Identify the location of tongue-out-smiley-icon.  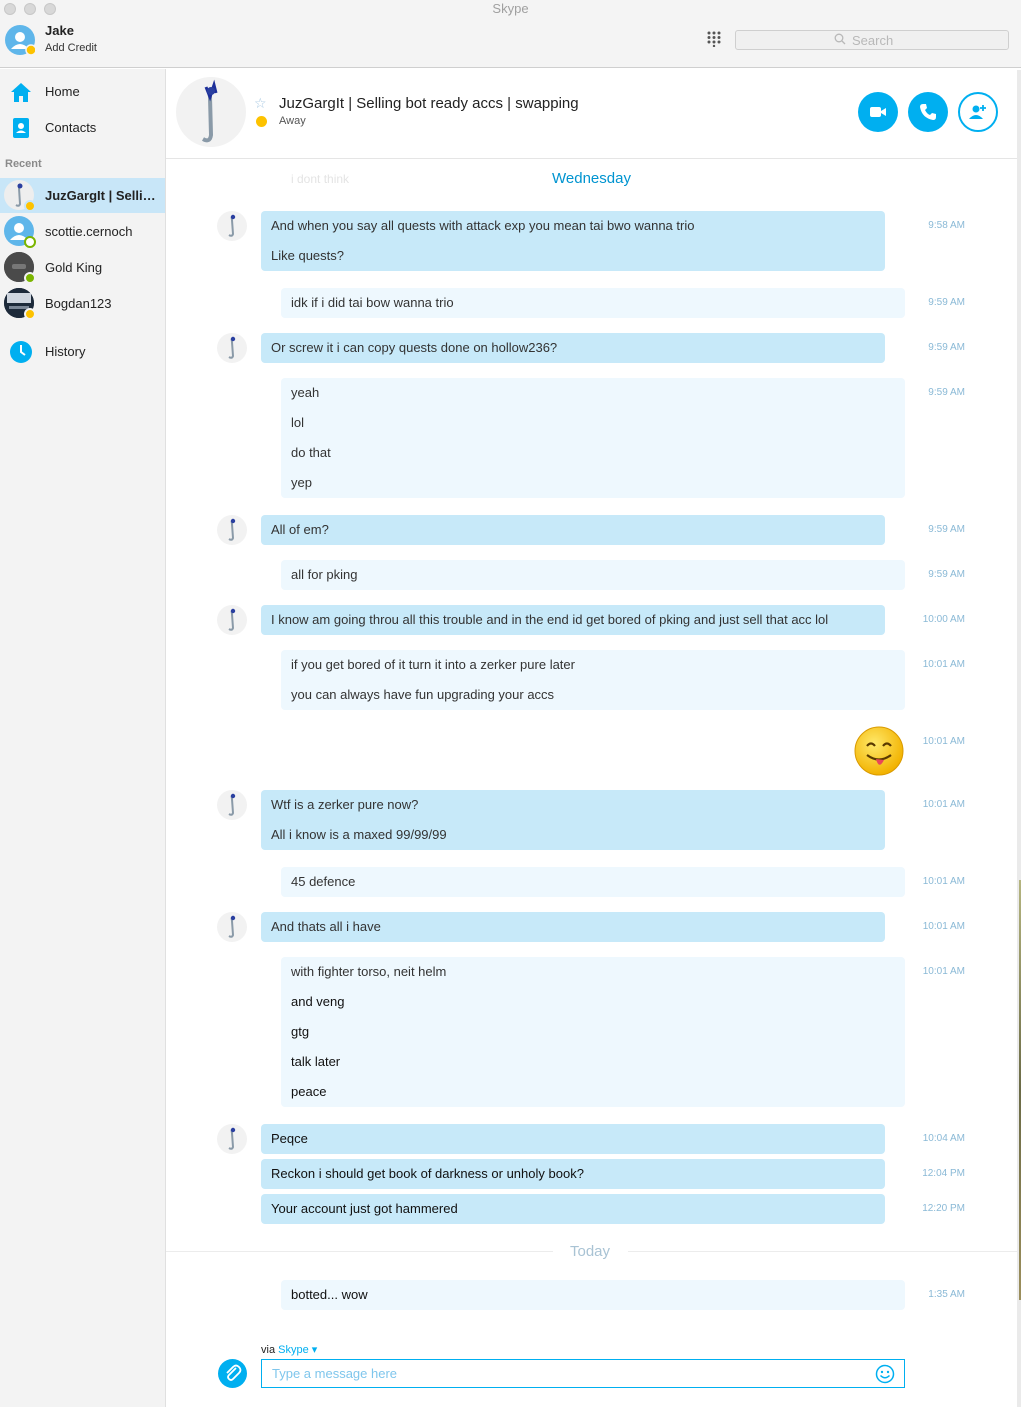
(879, 751).